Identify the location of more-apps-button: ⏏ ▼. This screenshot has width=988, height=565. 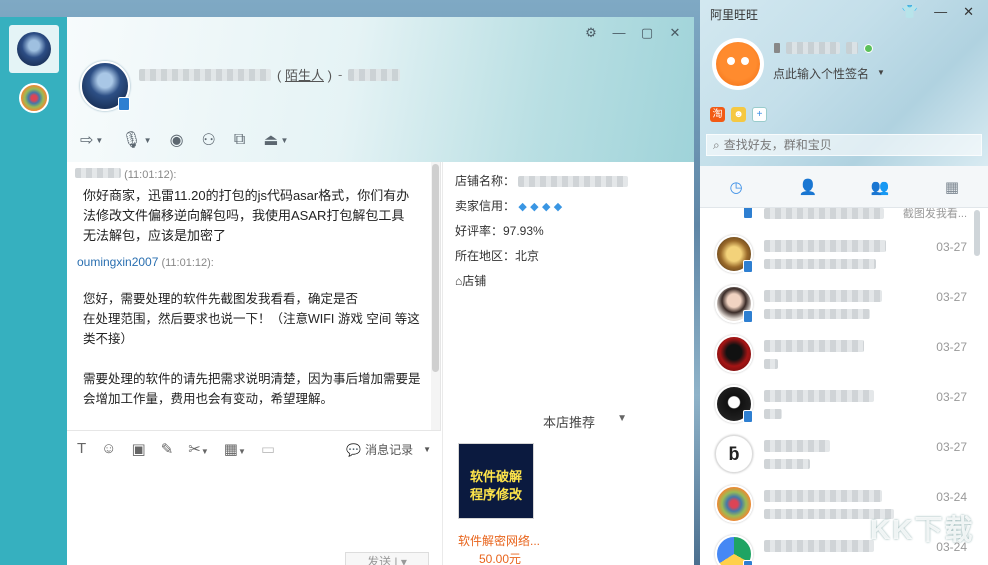
(275, 140).